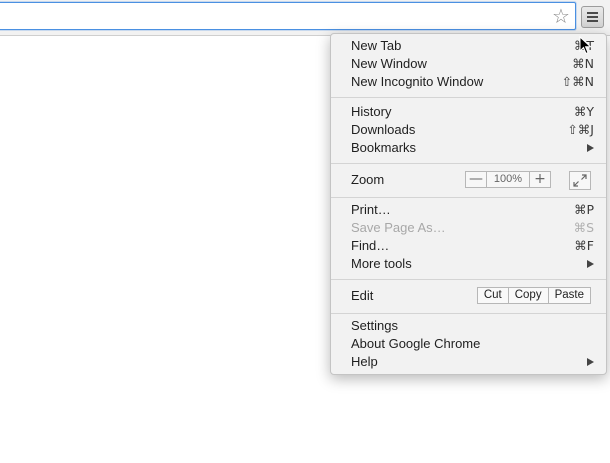 This screenshot has width=610, height=463. I want to click on fullscreen-icon, so click(580, 180).